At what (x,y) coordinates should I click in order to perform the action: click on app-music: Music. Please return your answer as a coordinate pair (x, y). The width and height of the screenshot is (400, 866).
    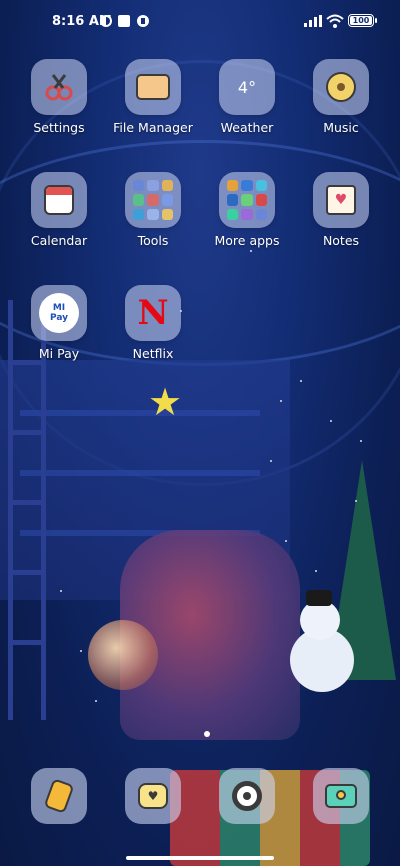
    Looking at the image, I should click on (341, 97).